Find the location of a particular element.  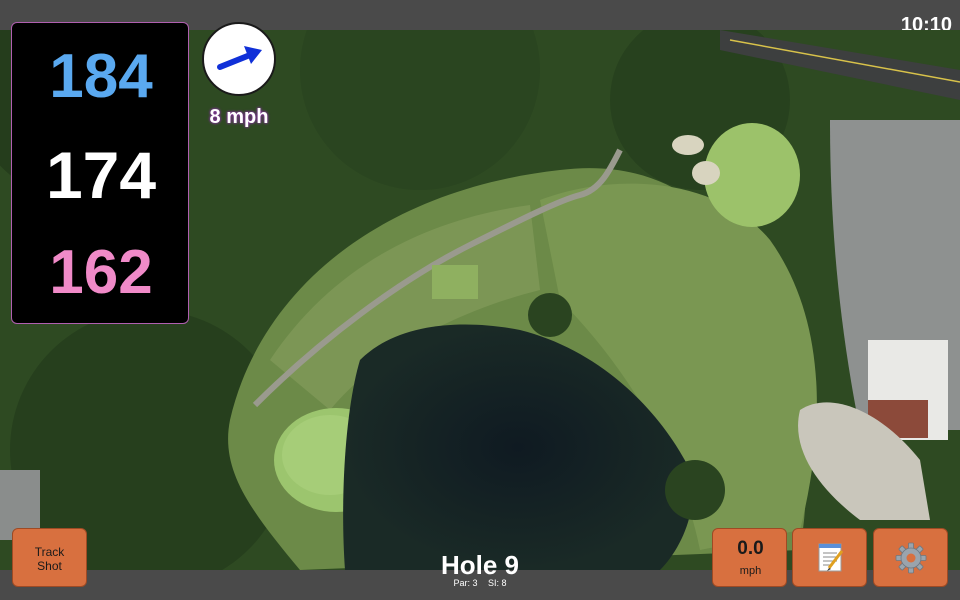

distance-panel: 184 174 162 is located at coordinates (100, 173).